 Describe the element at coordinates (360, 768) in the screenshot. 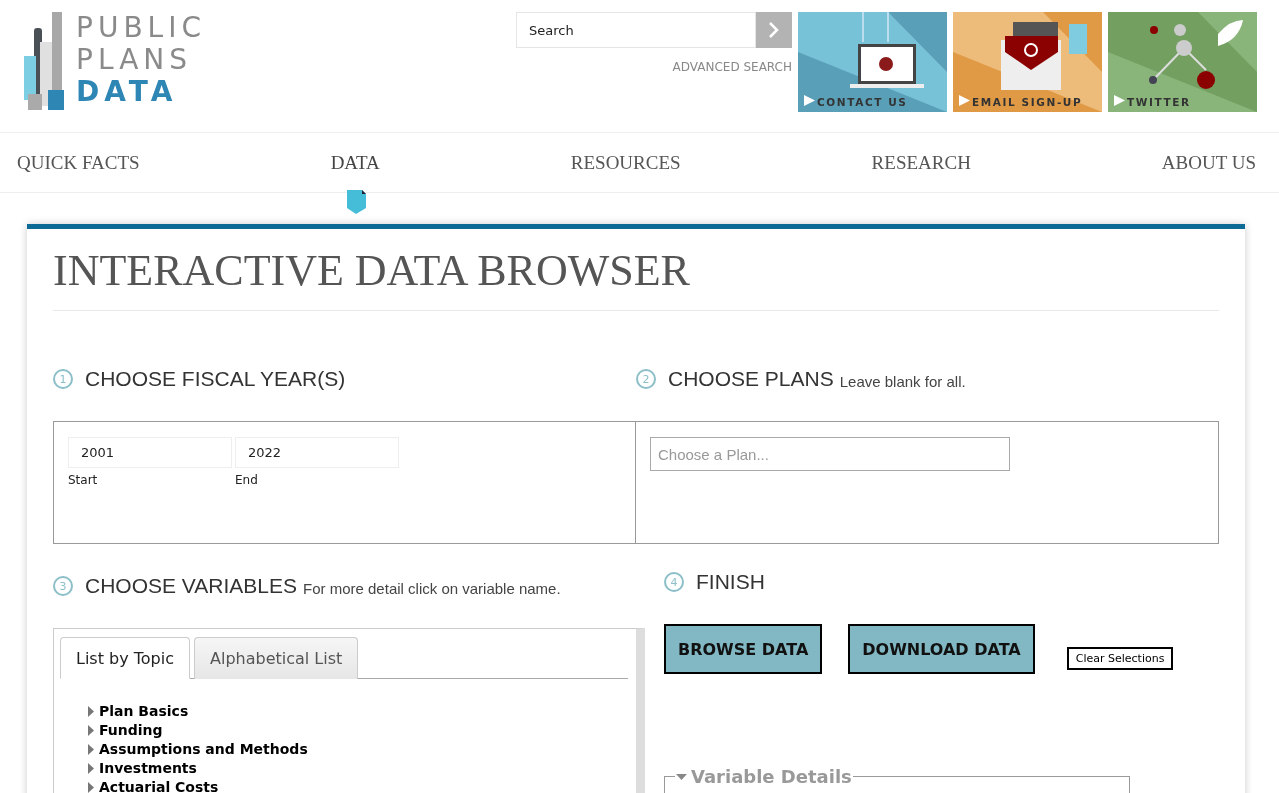

I see `topic-item: Investments` at that location.